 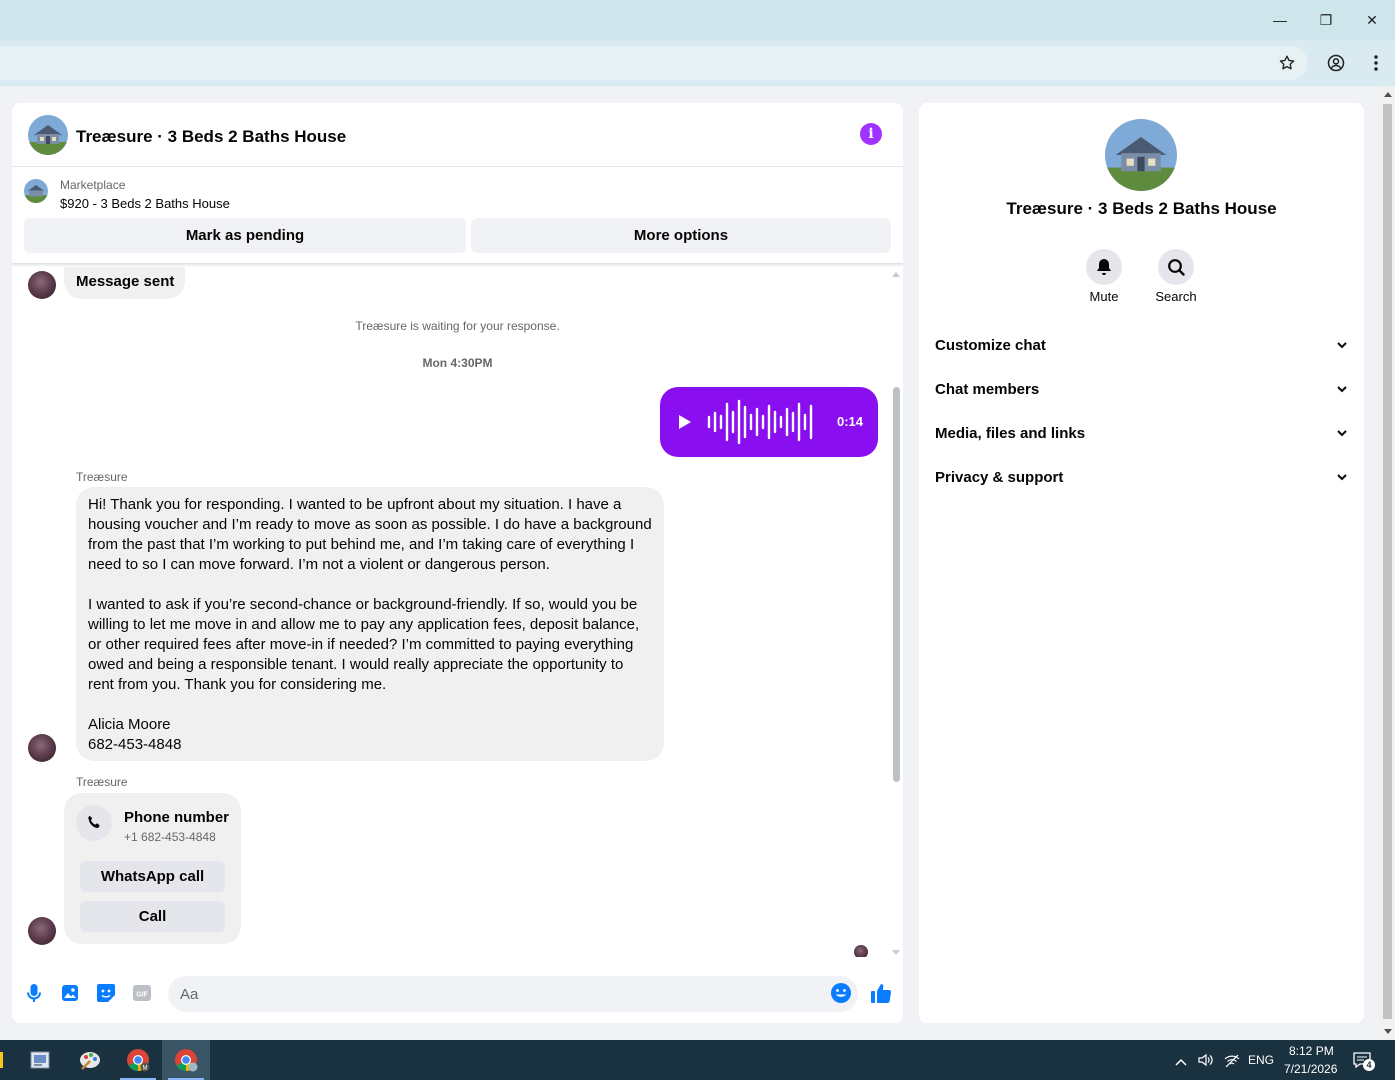 I want to click on message-bubble: Message sent, so click(x=124, y=283).